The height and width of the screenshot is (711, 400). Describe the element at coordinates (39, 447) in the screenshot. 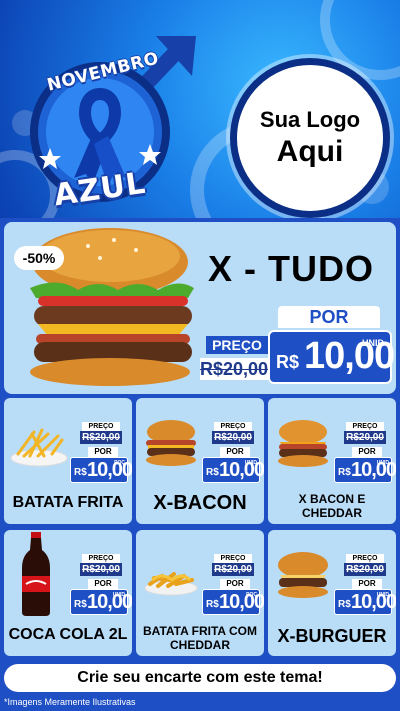

I see `fries-image` at that location.